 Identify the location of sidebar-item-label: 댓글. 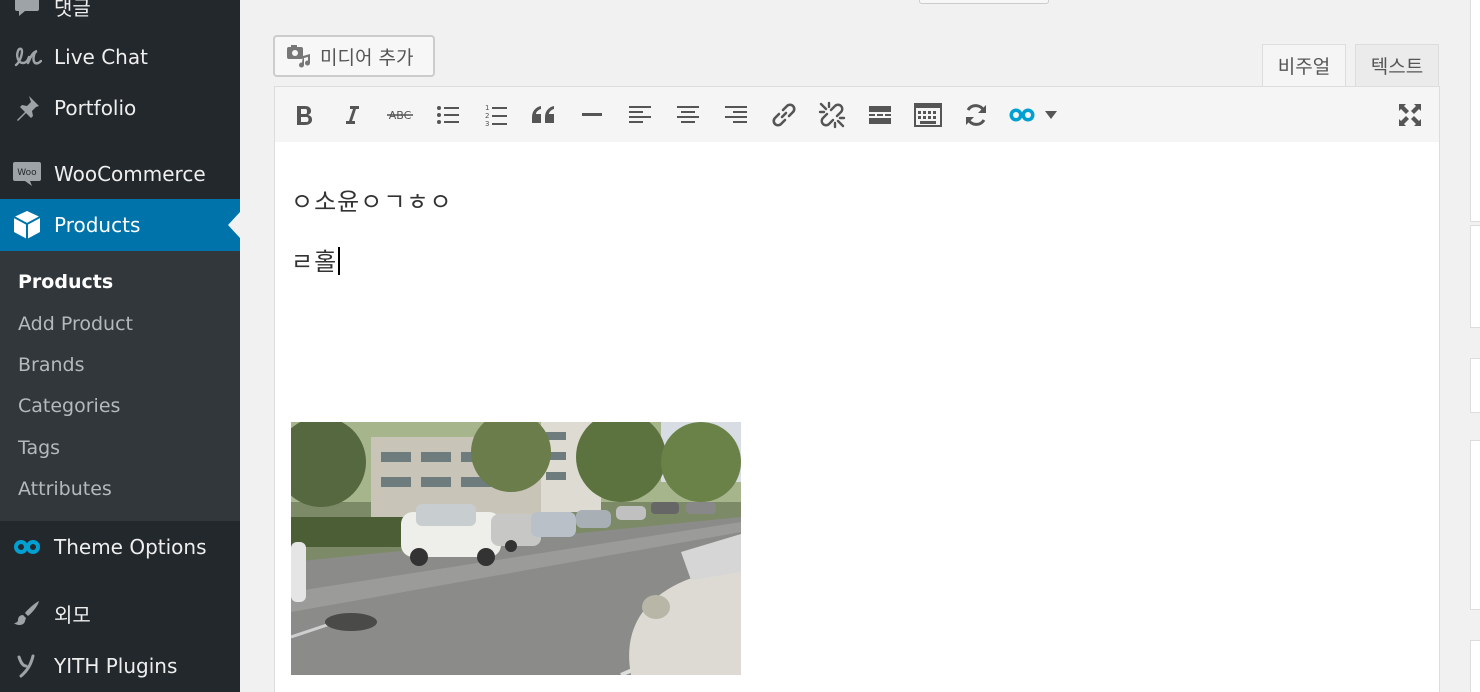
(72, 10).